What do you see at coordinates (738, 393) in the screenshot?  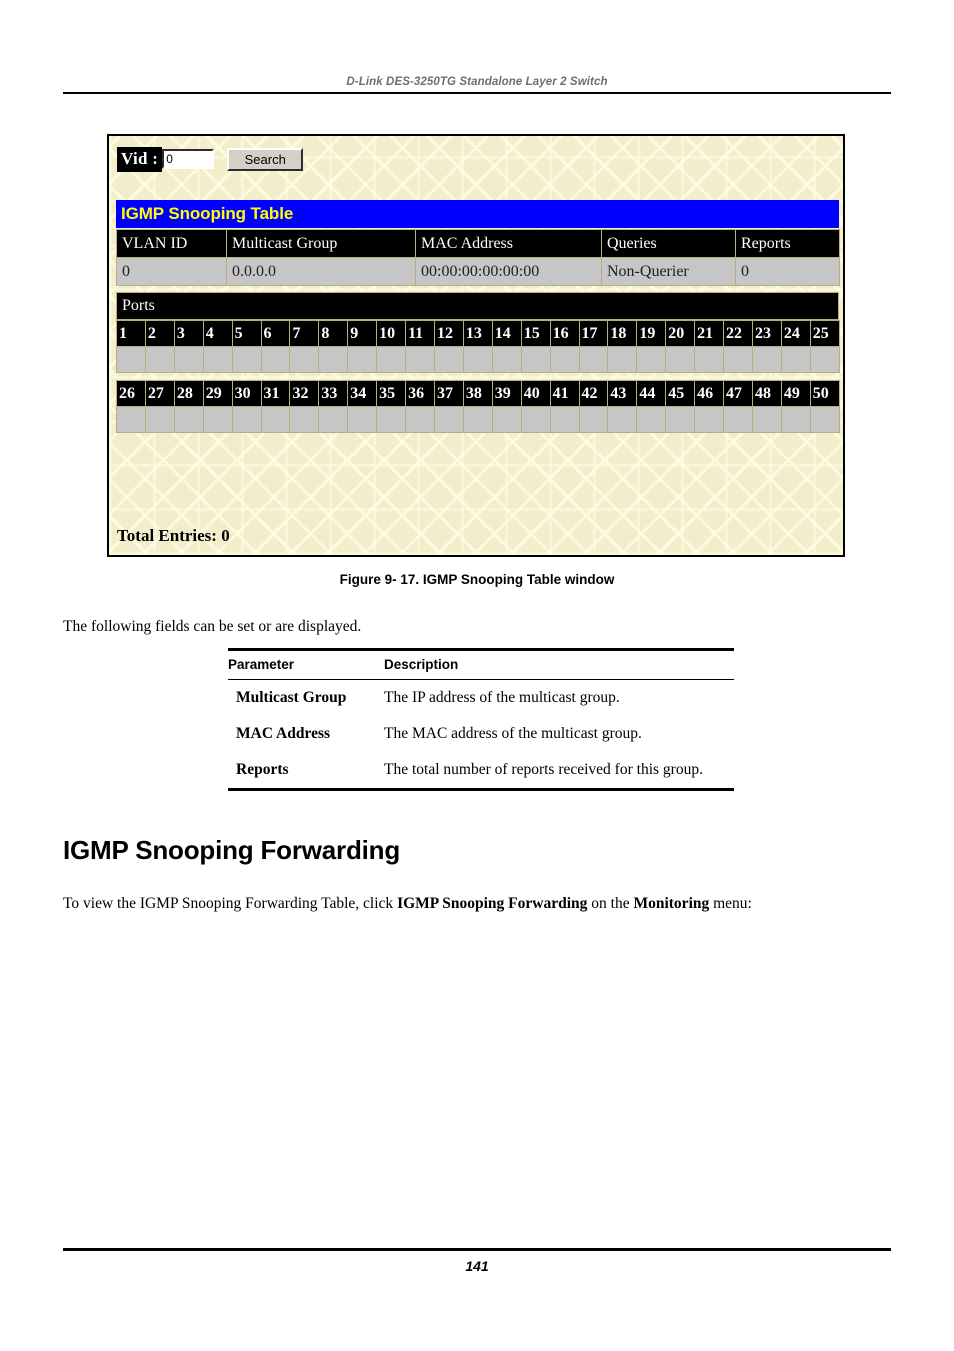 I see `port-number-cell: 47` at bounding box center [738, 393].